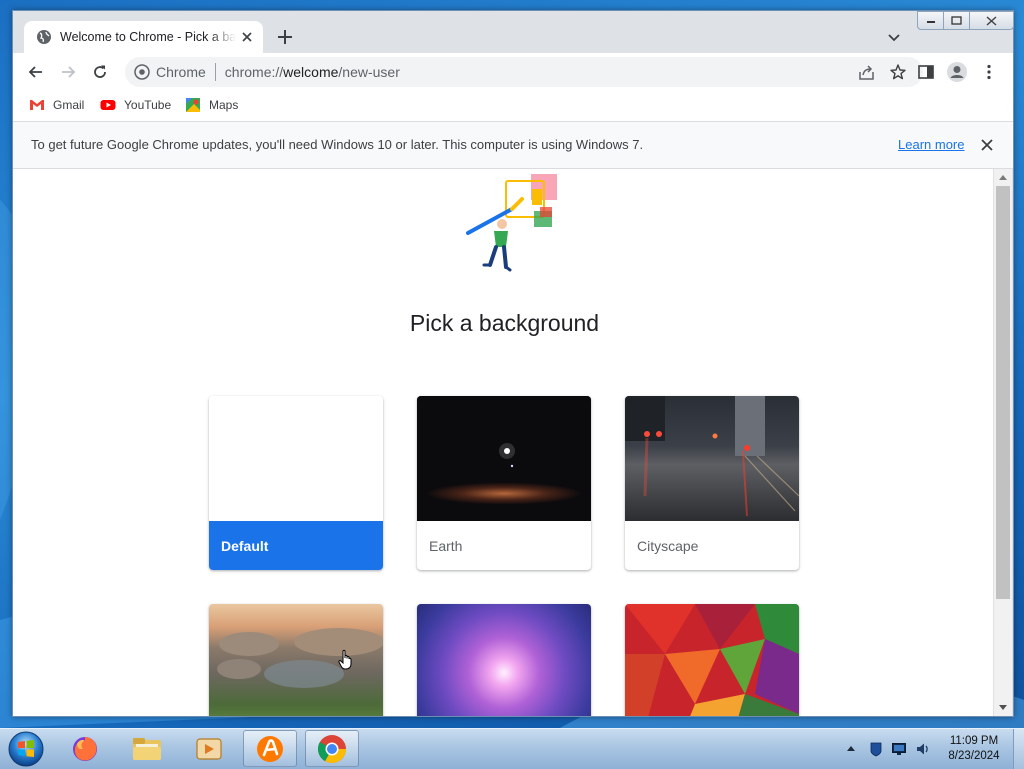 The height and width of the screenshot is (769, 1024). What do you see at coordinates (1003, 708) in the screenshot?
I see `scroll-down-arrow-icon` at bounding box center [1003, 708].